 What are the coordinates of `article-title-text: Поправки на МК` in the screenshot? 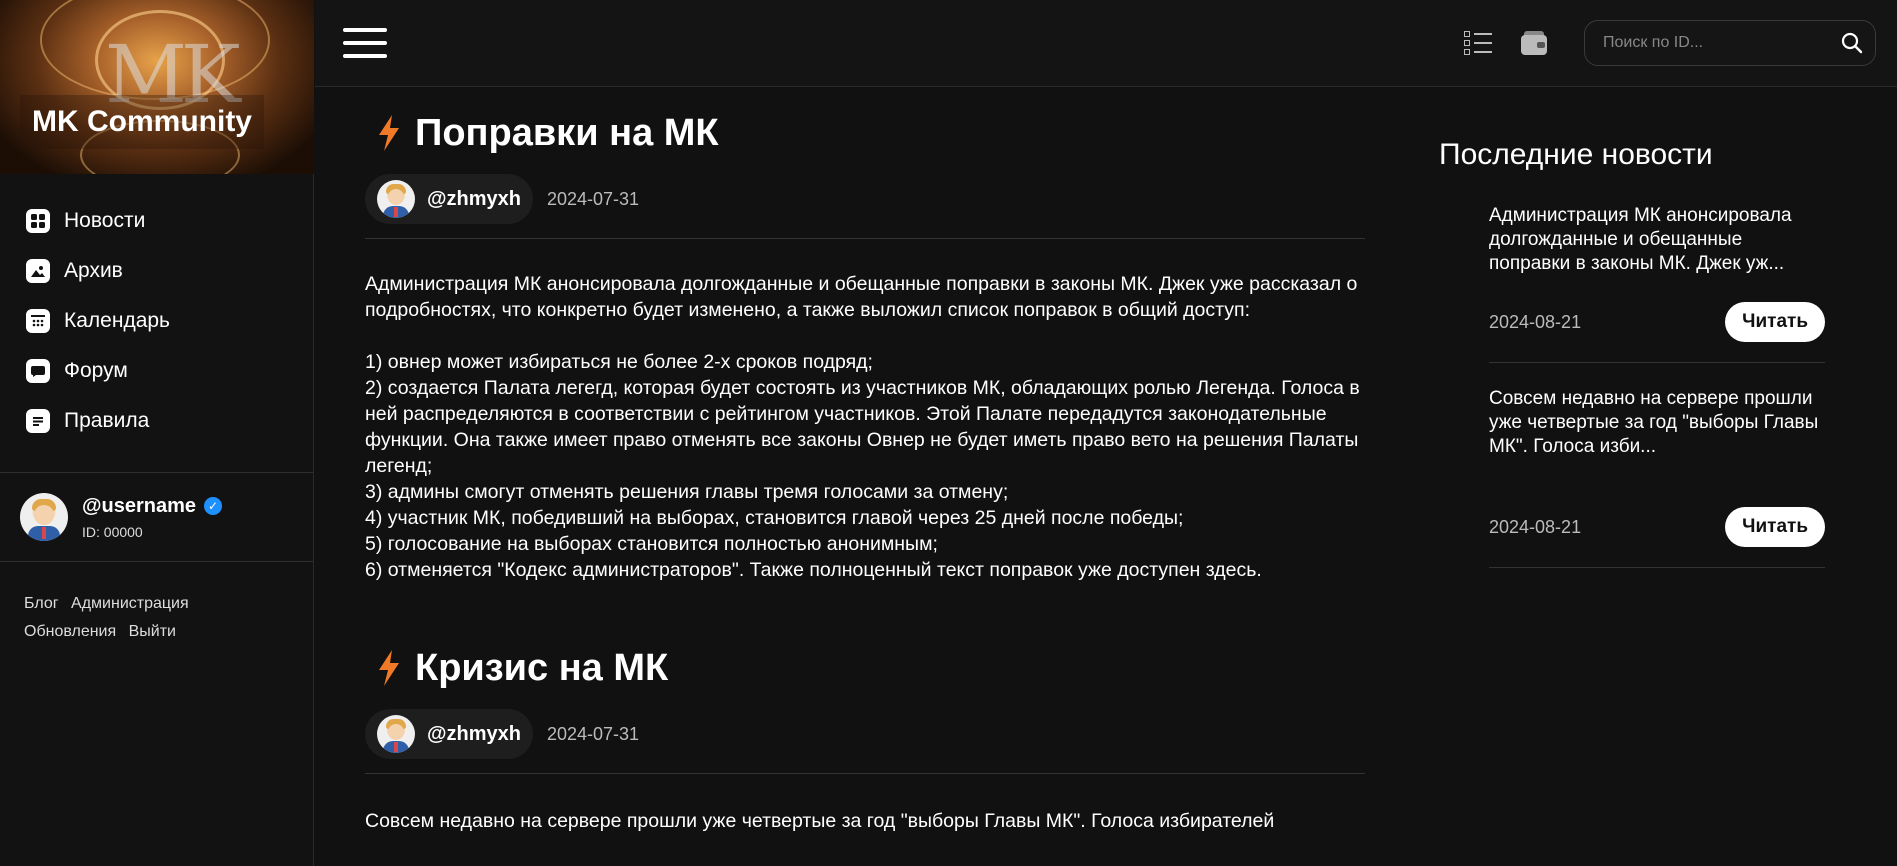 It's located at (567, 132).